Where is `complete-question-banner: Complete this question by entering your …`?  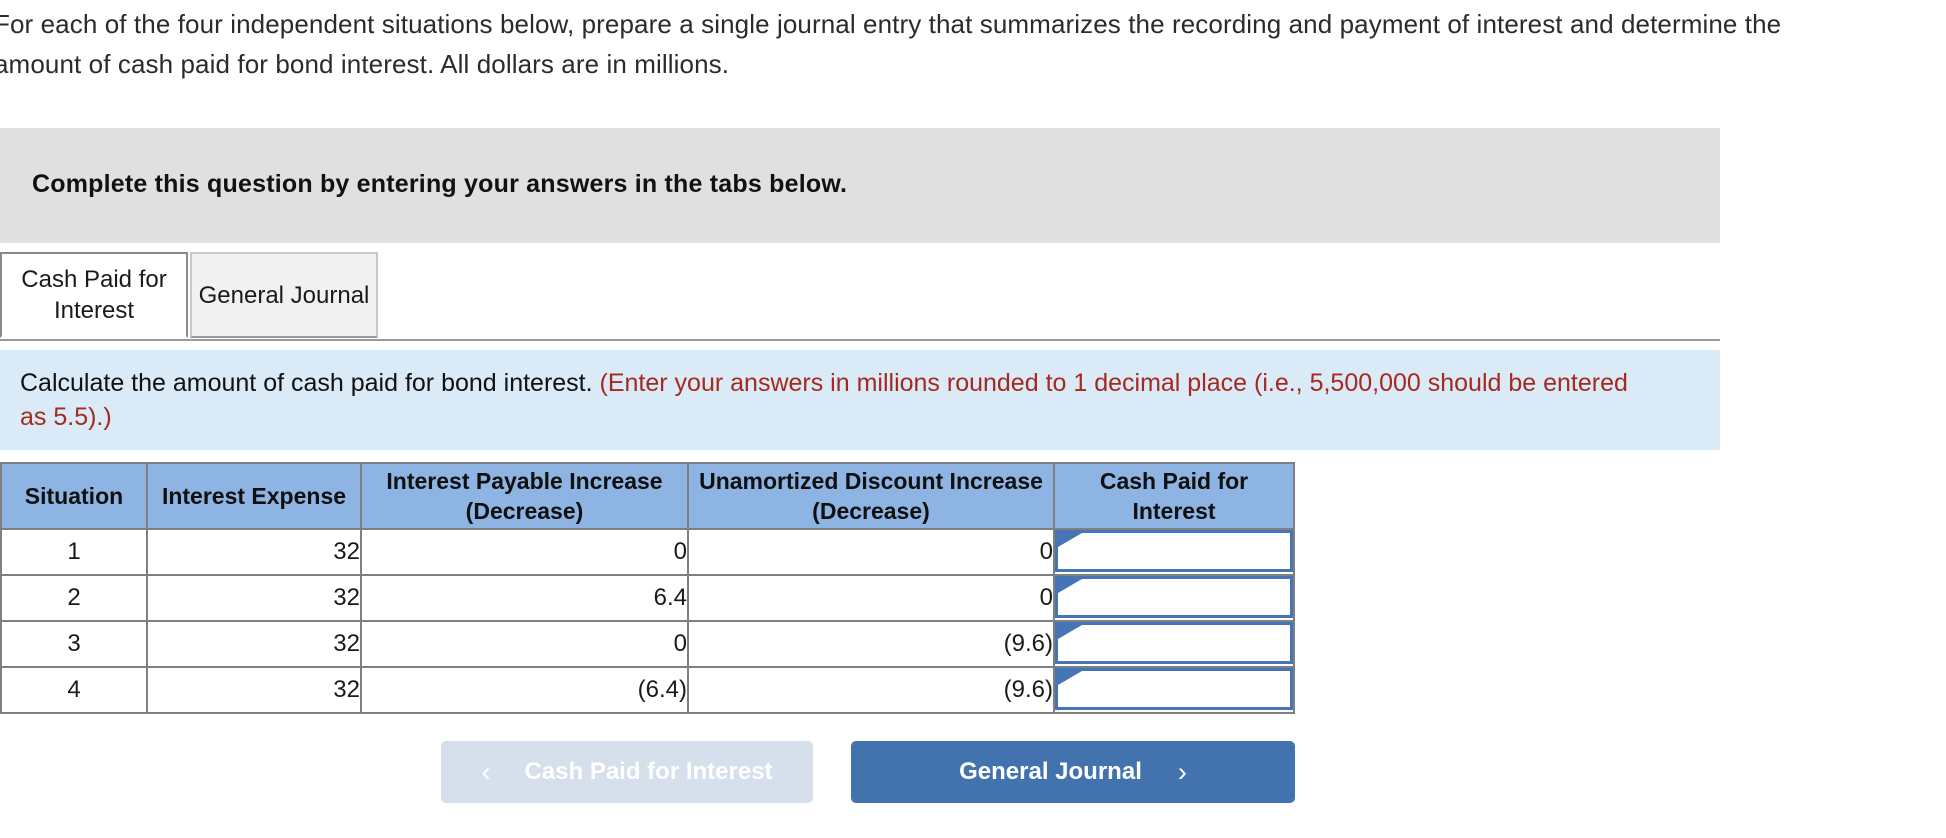 complete-question-banner: Complete this question by entering your … is located at coordinates (860, 185).